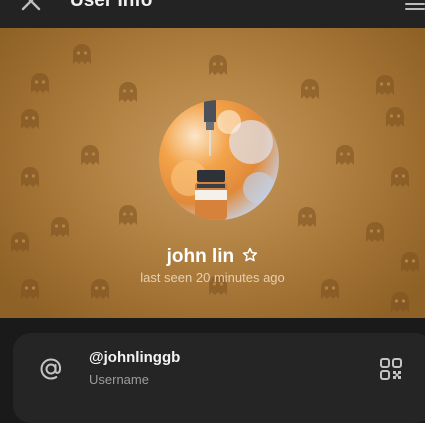  What do you see at coordinates (212, 14) in the screenshot?
I see `top-bar: User Info` at bounding box center [212, 14].